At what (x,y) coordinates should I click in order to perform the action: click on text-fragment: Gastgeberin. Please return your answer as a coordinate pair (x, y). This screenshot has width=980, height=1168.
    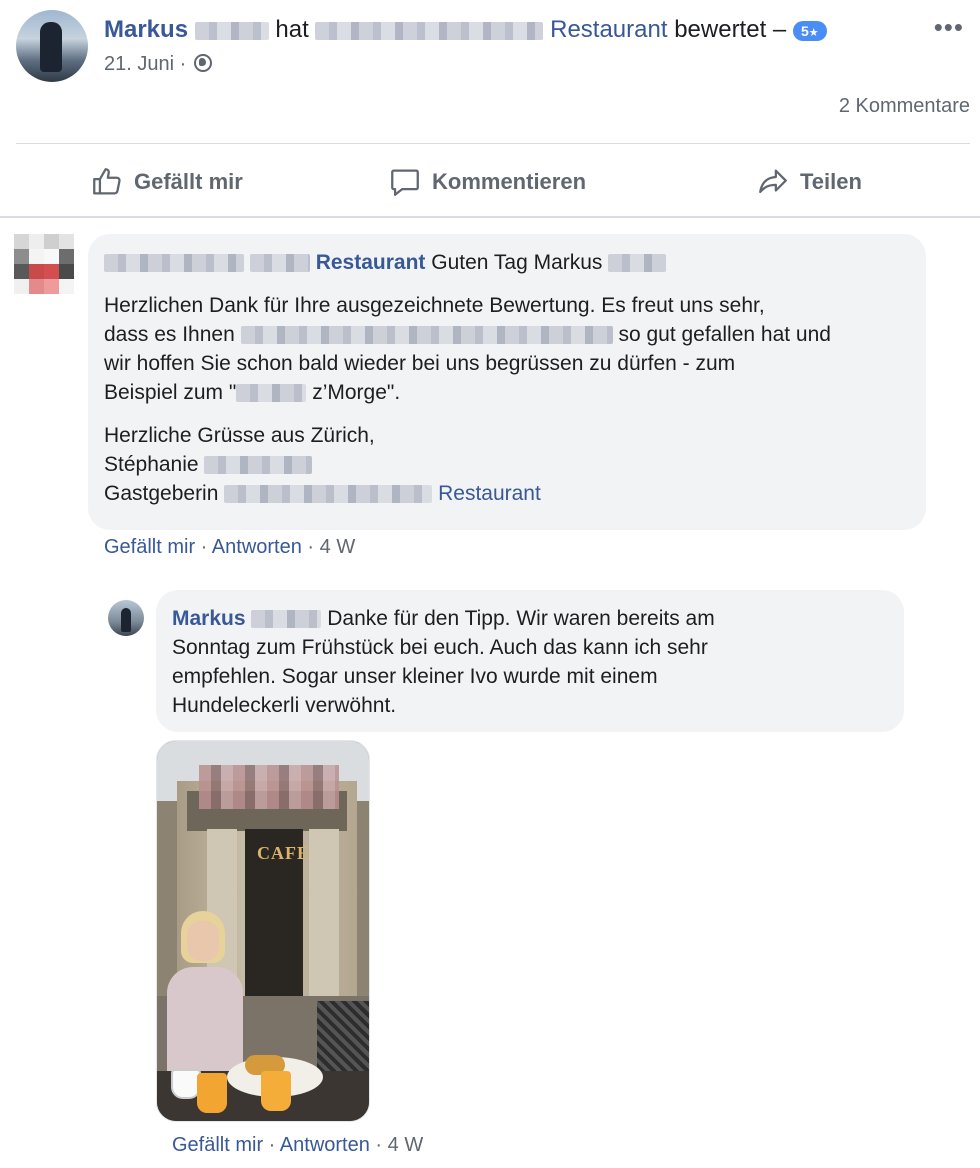
    Looking at the image, I should click on (161, 493).